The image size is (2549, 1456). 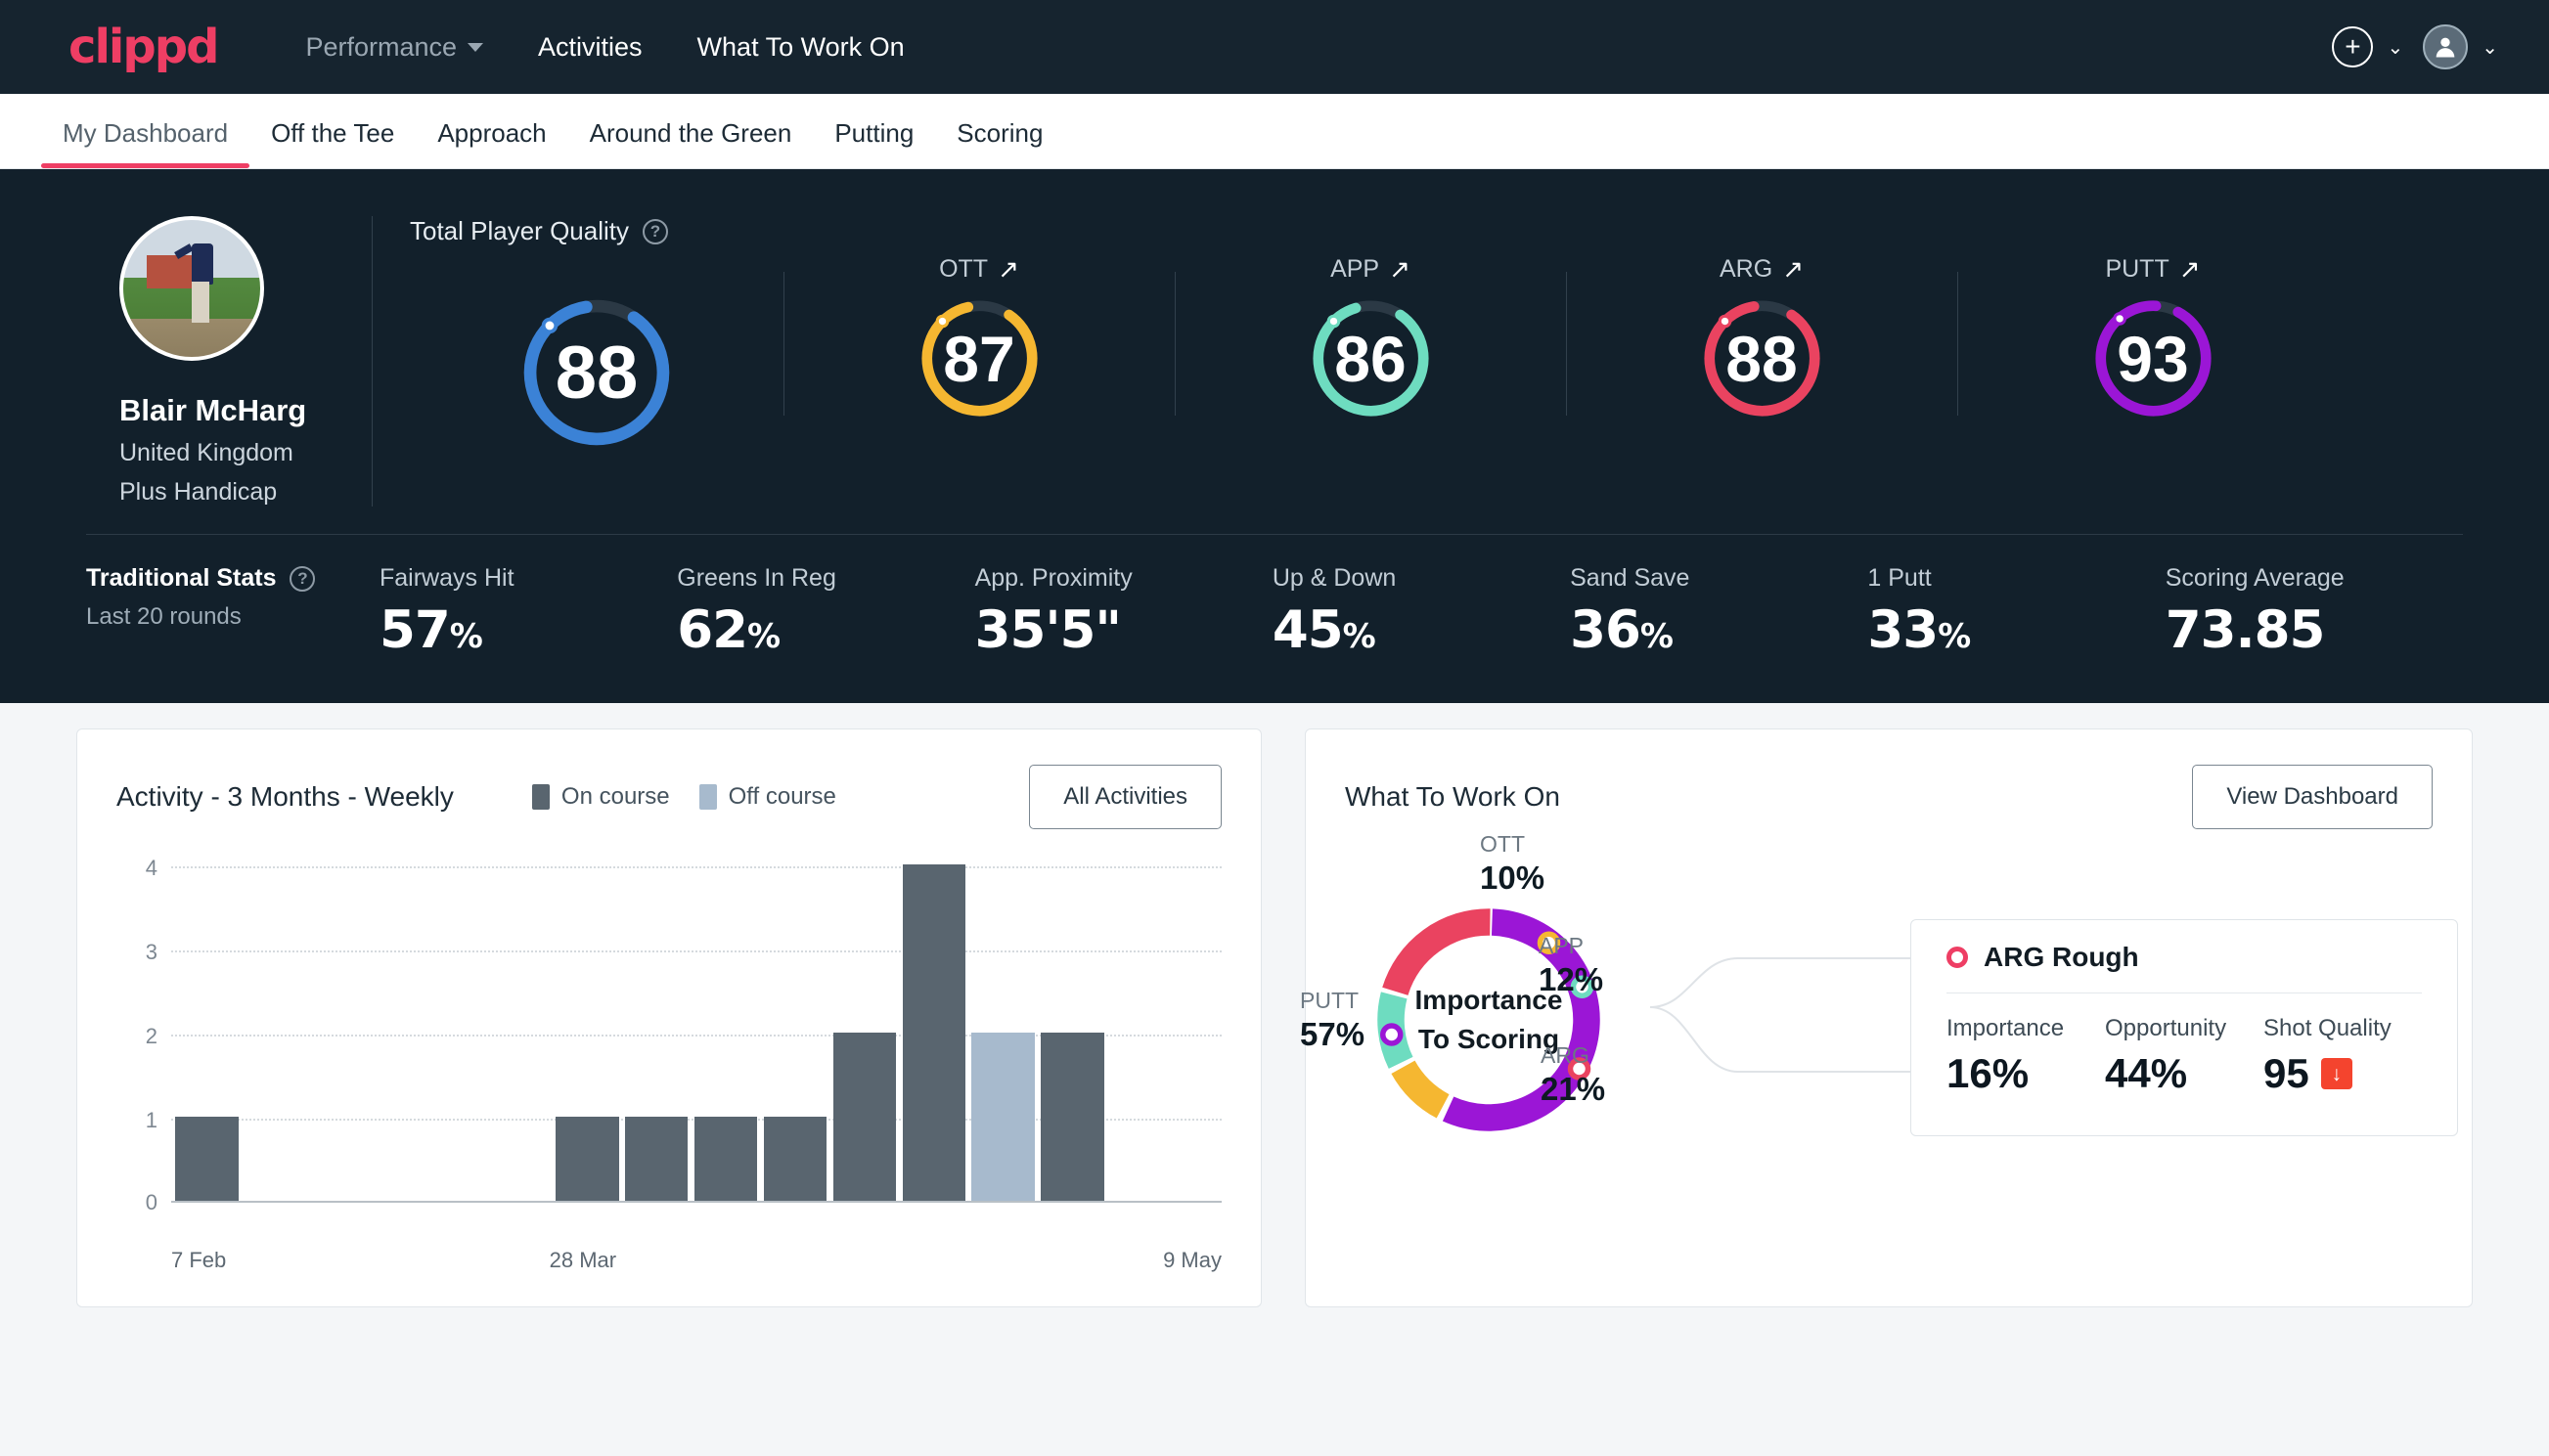 What do you see at coordinates (1606, 630) in the screenshot?
I see `stat-number: 36` at bounding box center [1606, 630].